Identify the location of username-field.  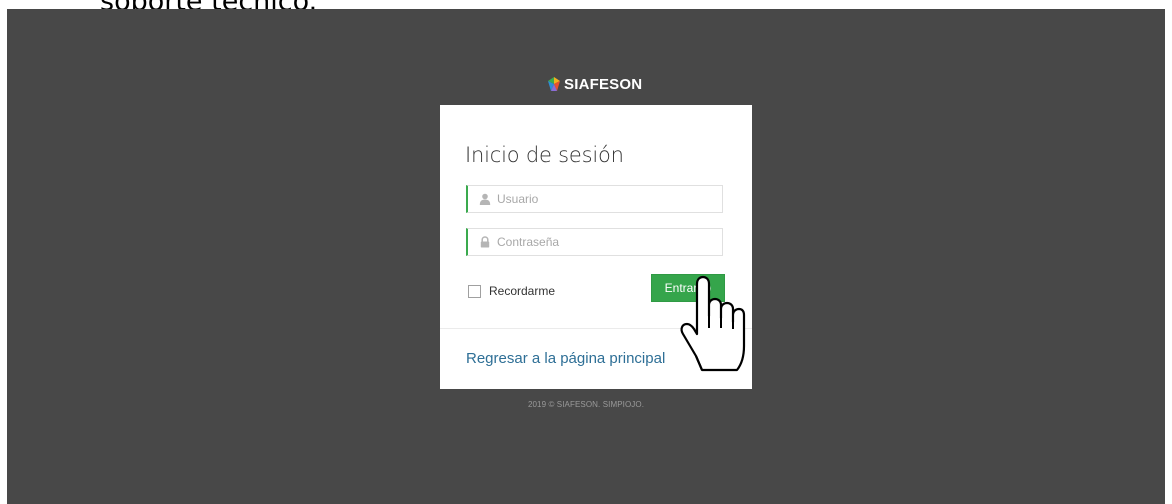
(594, 199).